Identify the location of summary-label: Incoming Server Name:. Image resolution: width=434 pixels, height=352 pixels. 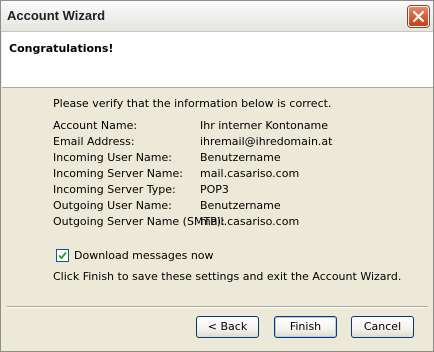
(118, 173).